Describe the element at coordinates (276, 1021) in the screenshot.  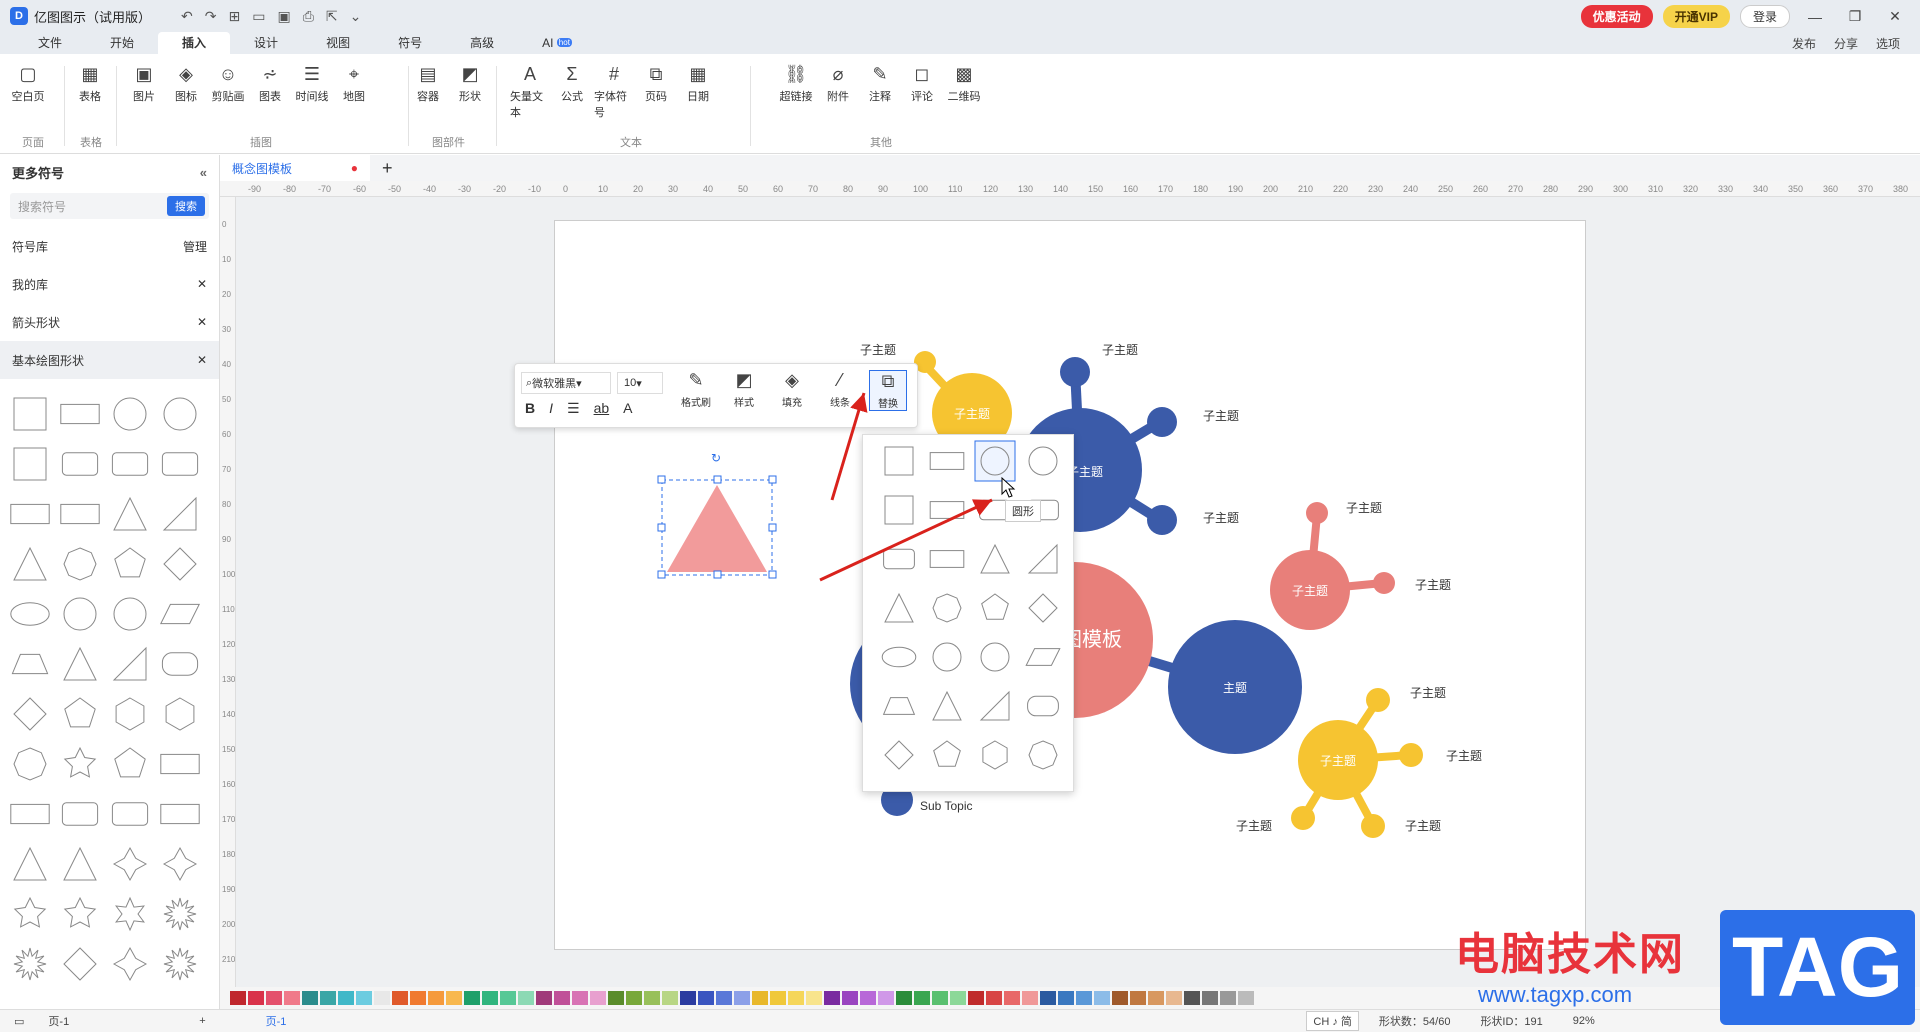
I see `page-tab: 页-1` at that location.